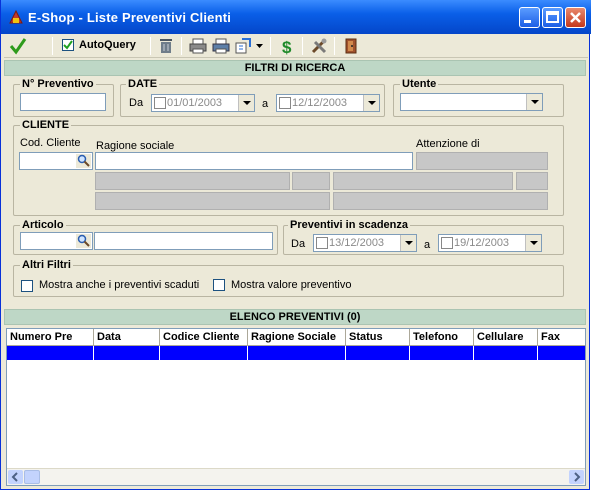  I want to click on column-header: Numero Pre, so click(50, 337).